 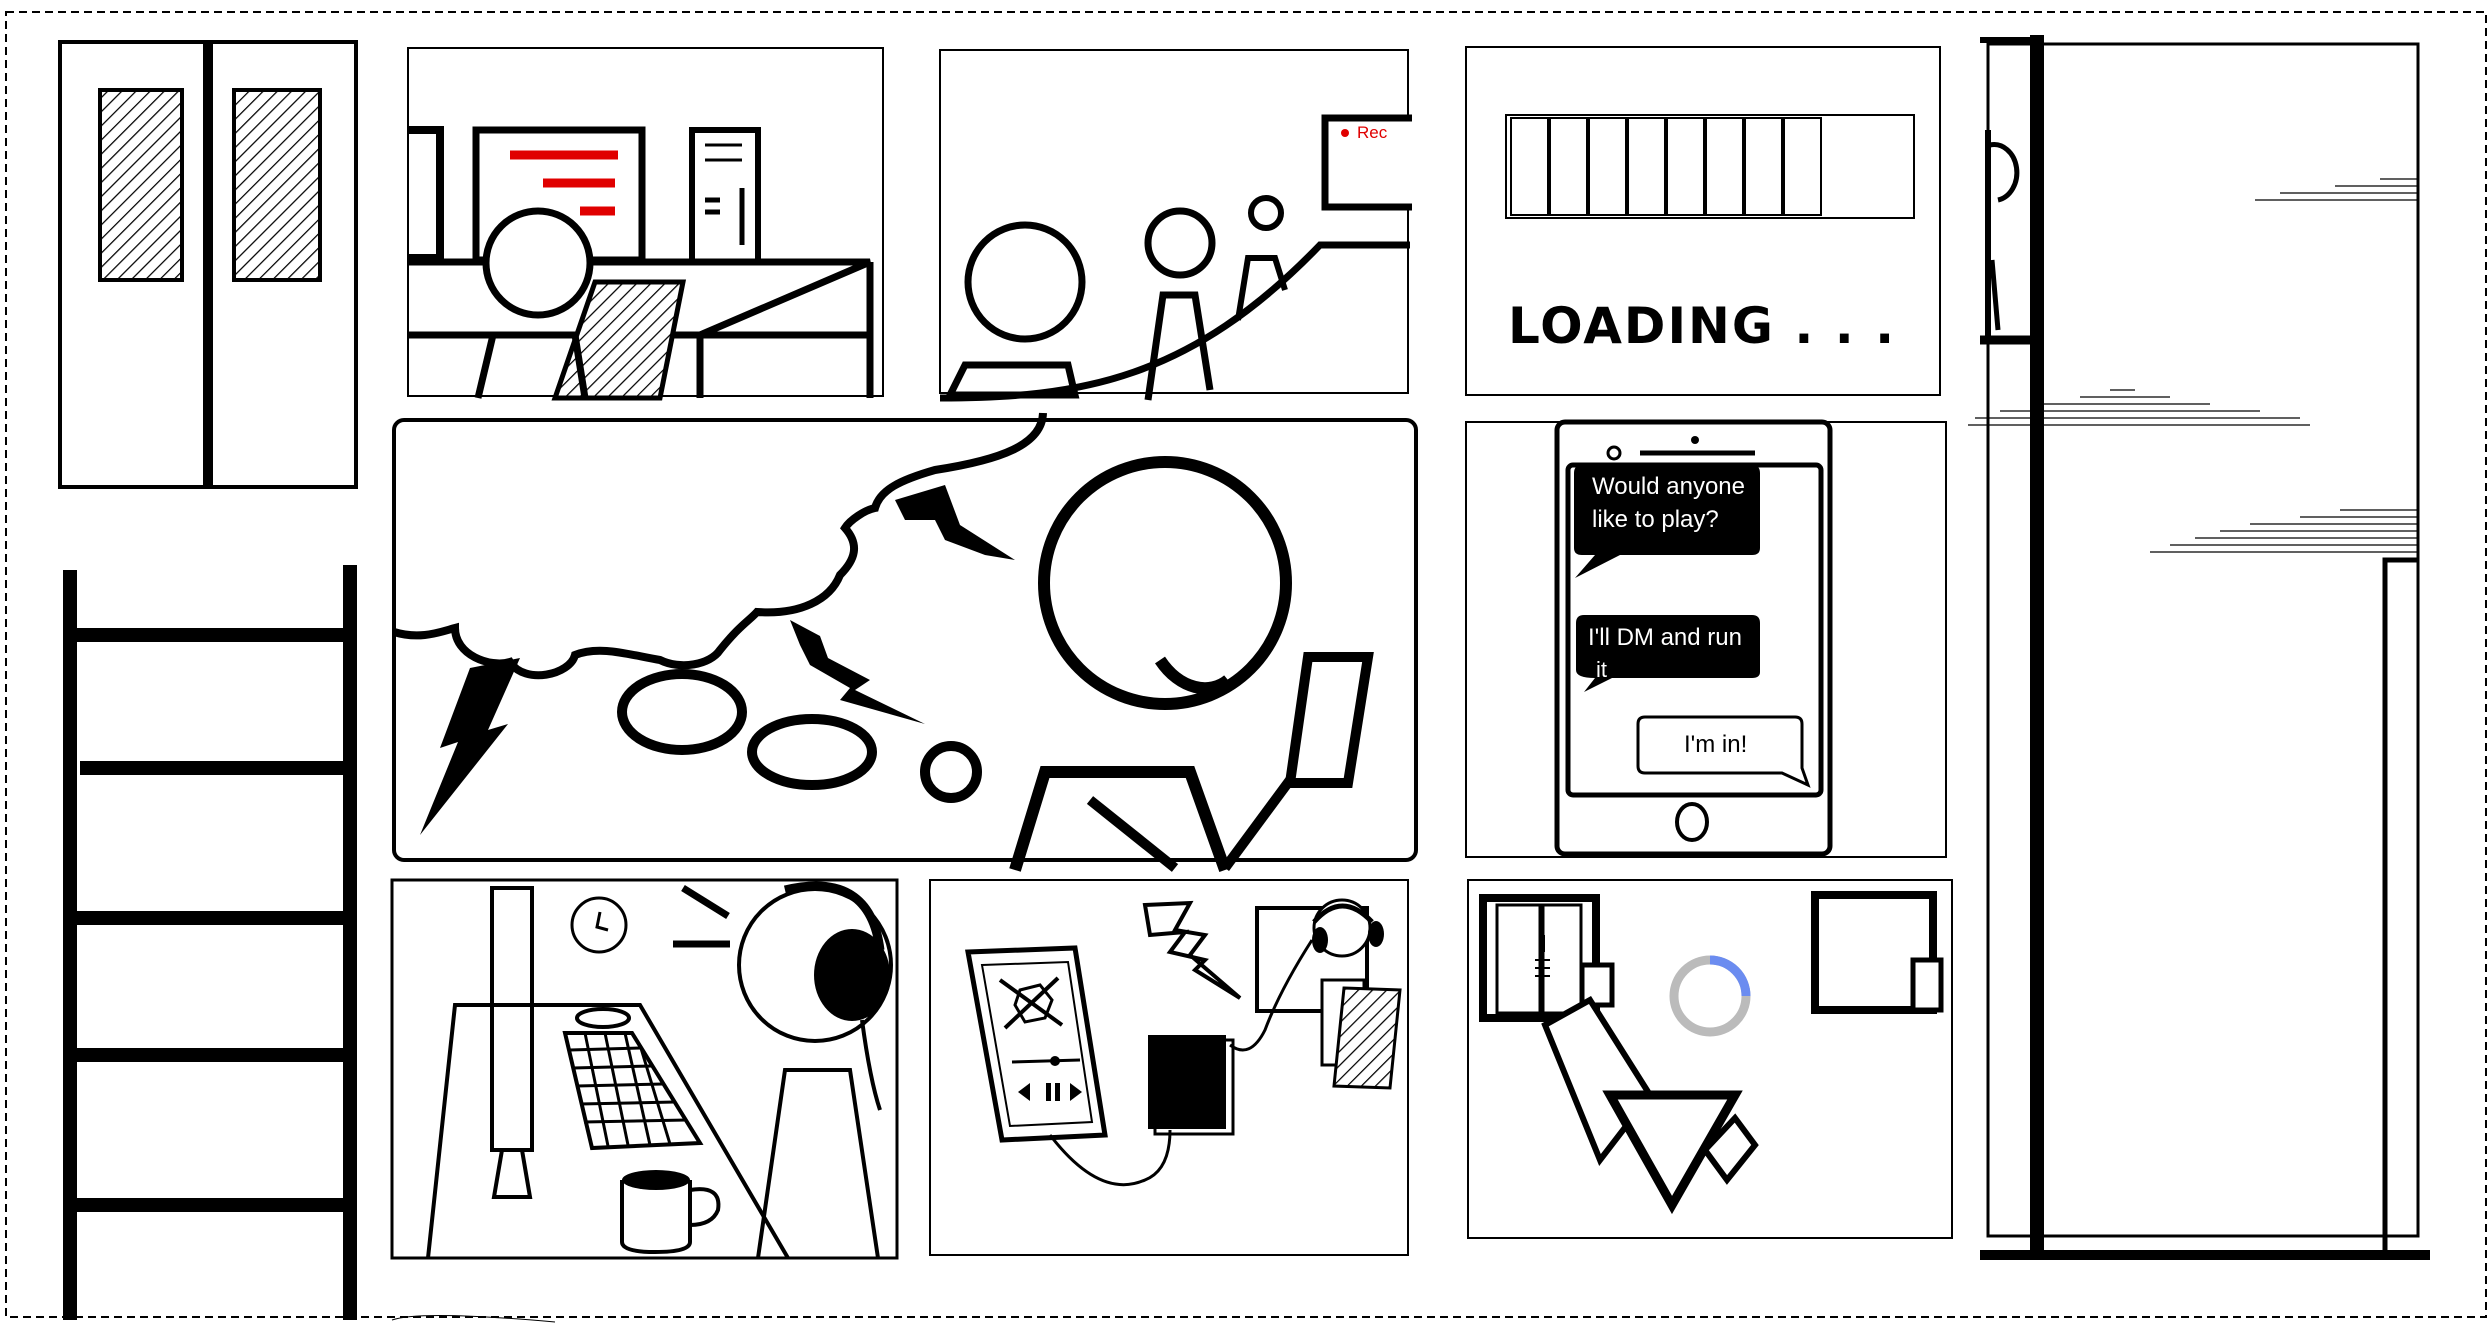 I want to click on panel-loading: LOADING . . ., so click(x=1703, y=221).